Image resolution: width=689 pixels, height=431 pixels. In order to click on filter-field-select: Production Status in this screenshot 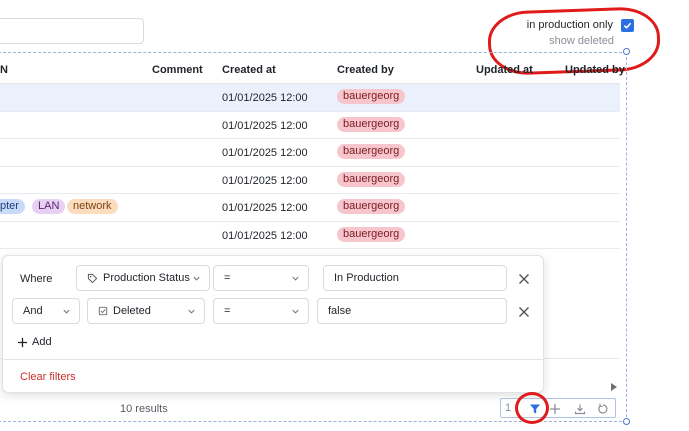, I will do `click(143, 278)`.